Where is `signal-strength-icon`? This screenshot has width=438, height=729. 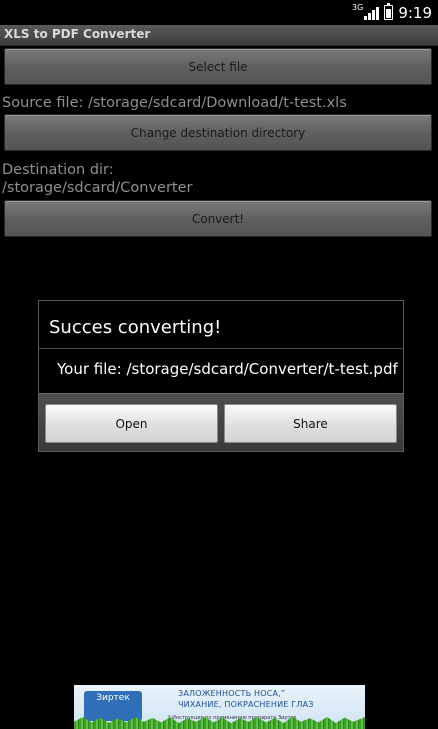
signal-strength-icon is located at coordinates (372, 12).